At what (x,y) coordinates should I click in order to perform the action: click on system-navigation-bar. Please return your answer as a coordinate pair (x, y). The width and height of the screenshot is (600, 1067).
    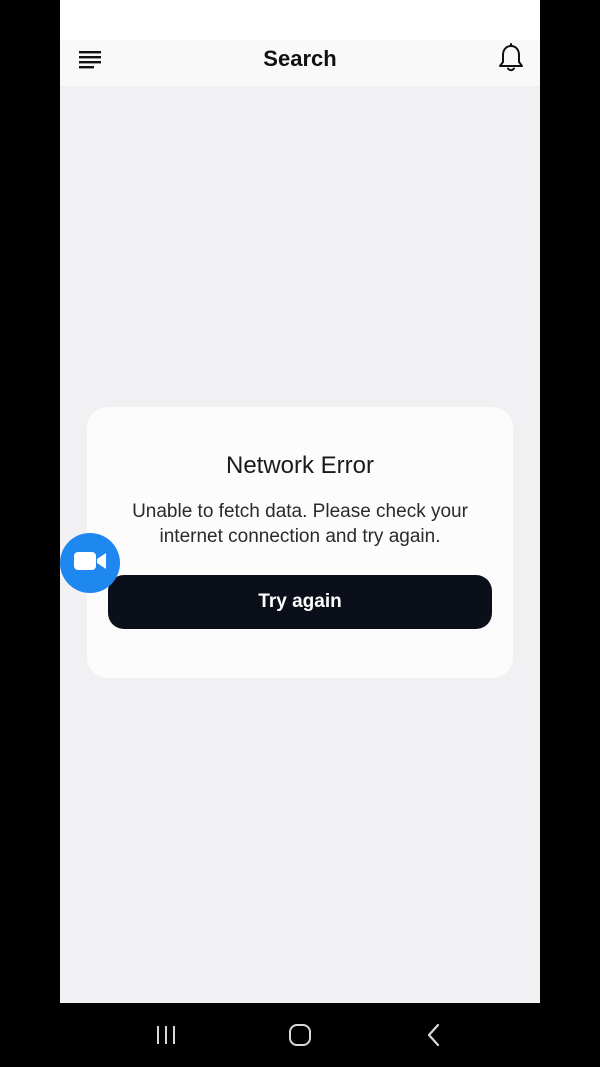
    Looking at the image, I should click on (300, 1035).